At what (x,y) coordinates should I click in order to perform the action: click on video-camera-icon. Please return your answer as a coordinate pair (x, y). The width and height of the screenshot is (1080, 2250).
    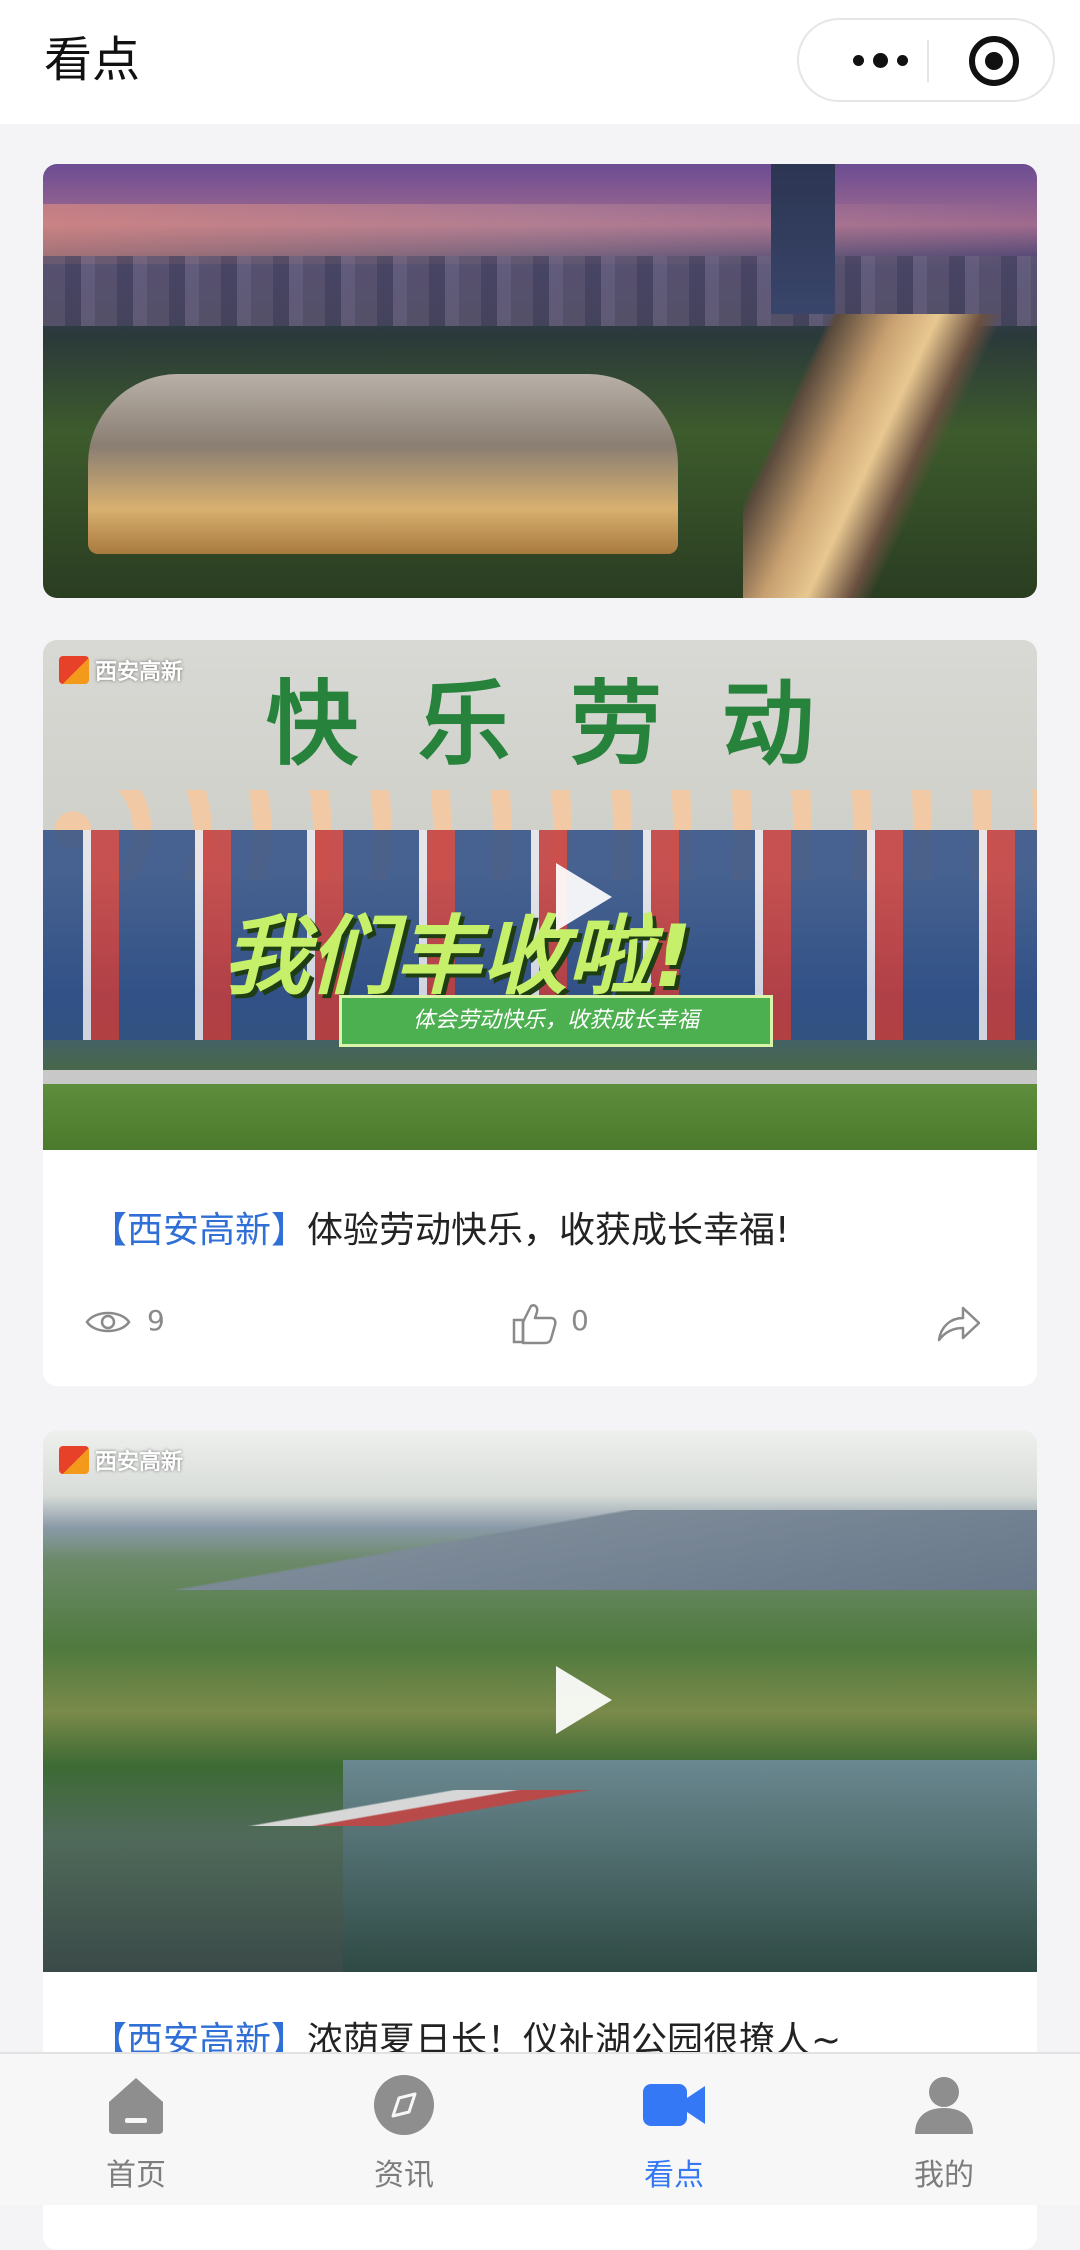
    Looking at the image, I should click on (674, 2105).